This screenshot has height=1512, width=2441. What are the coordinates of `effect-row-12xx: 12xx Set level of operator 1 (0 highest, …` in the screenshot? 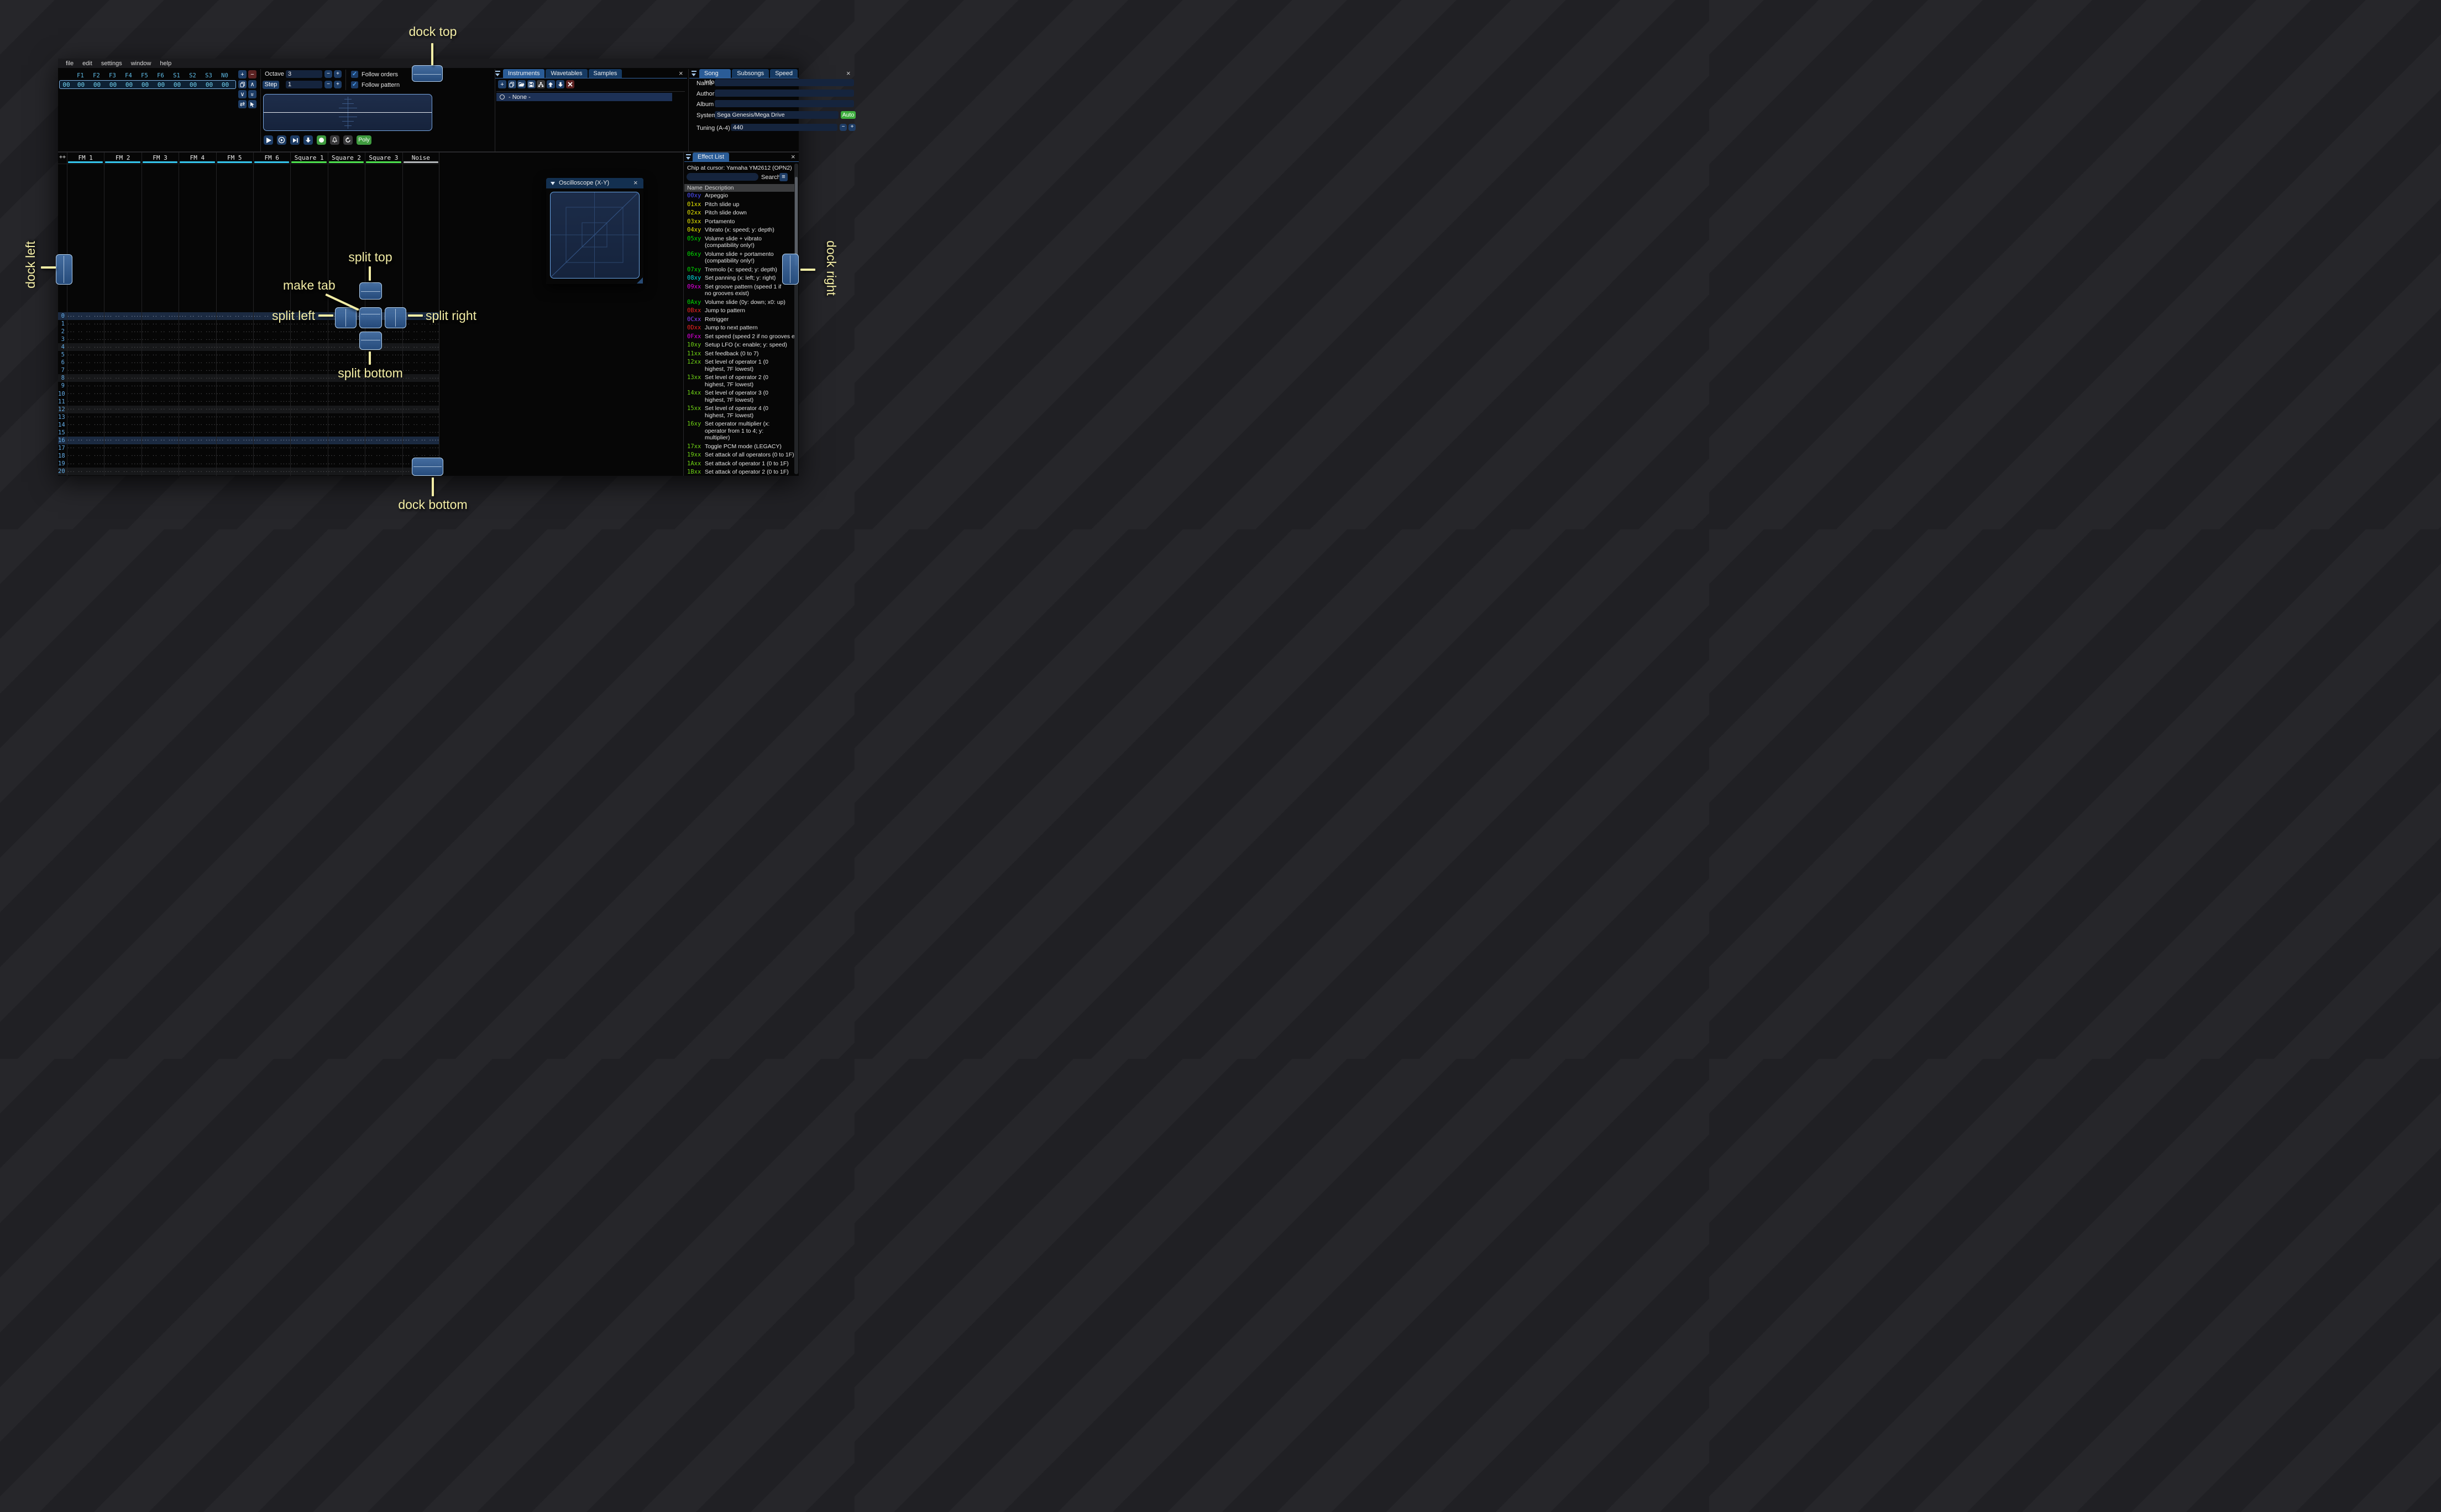 It's located at (739, 366).